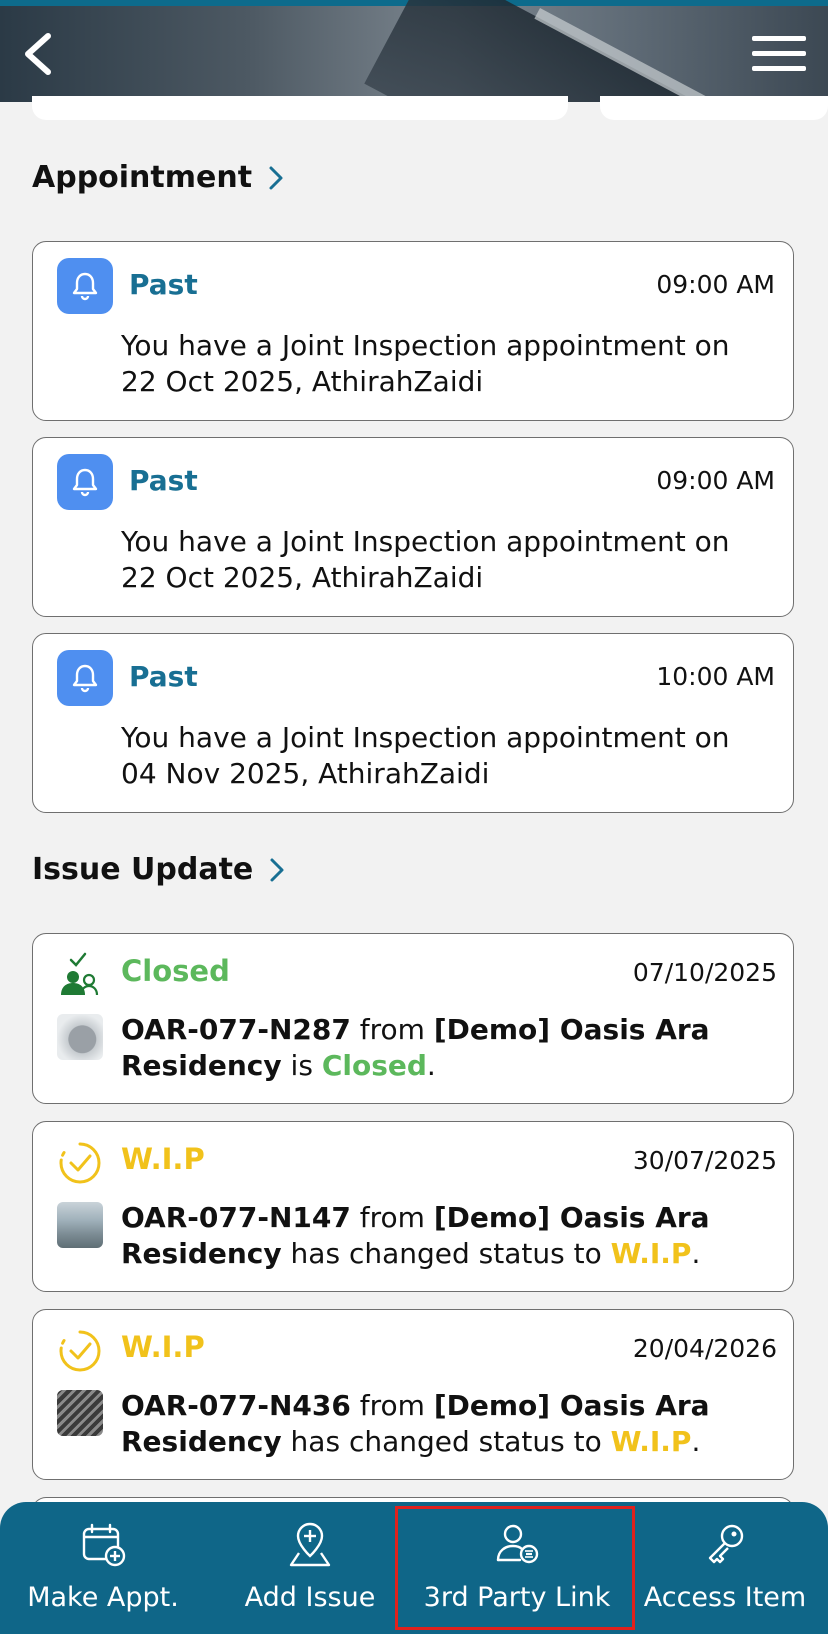  Describe the element at coordinates (515, 1568) in the screenshot. I see `selection-highlight` at that location.